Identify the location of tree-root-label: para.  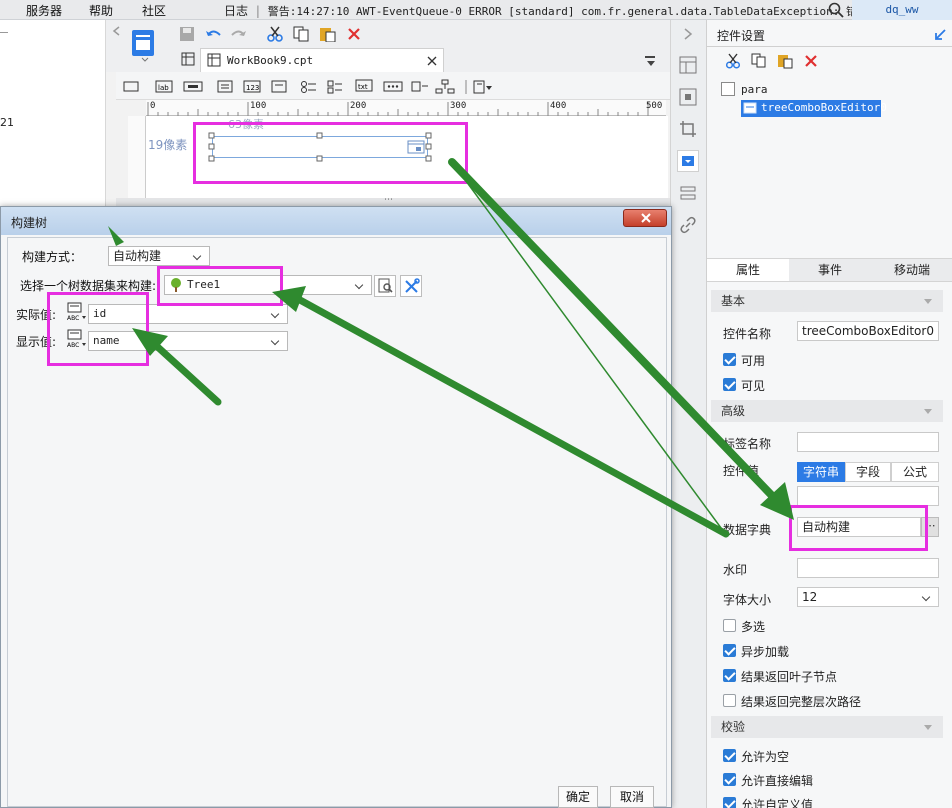
(754, 89).